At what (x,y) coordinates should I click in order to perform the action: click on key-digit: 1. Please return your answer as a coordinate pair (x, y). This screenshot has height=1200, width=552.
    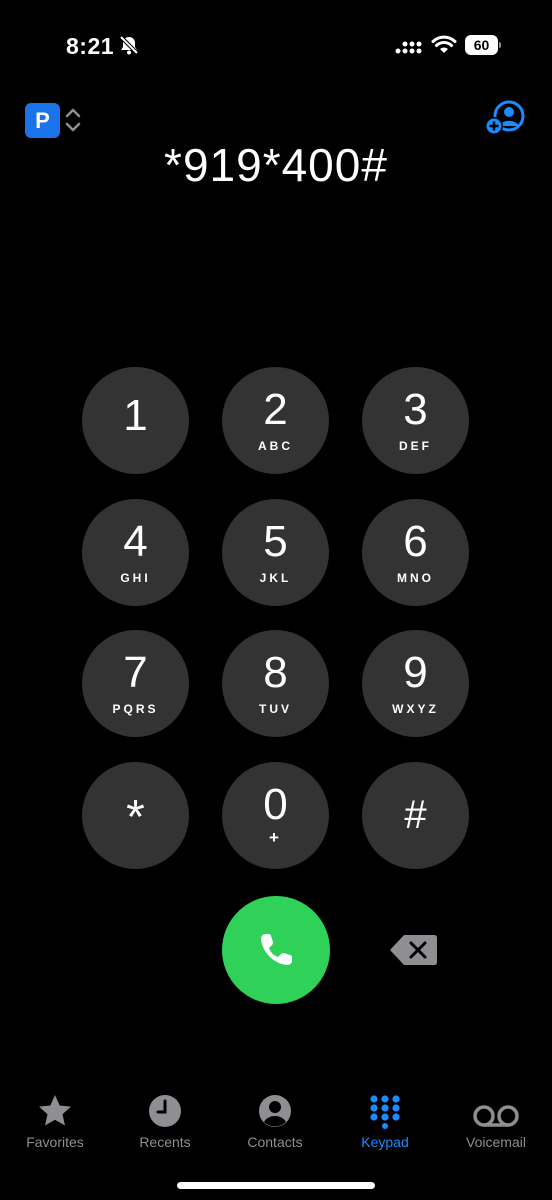
    Looking at the image, I should click on (135, 415).